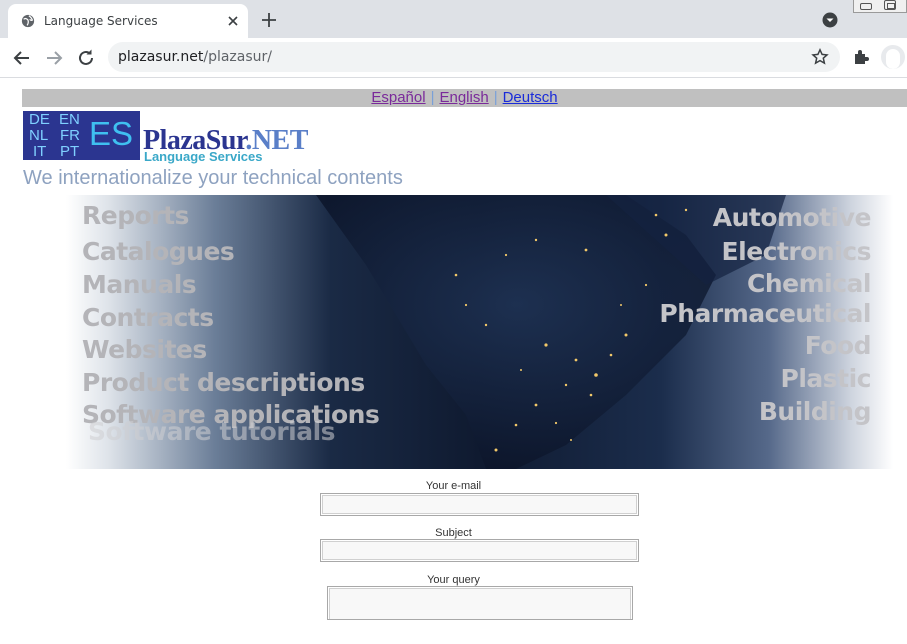 Image resolution: width=907 pixels, height=644 pixels. I want to click on logo-big-code: ES, so click(111, 133).